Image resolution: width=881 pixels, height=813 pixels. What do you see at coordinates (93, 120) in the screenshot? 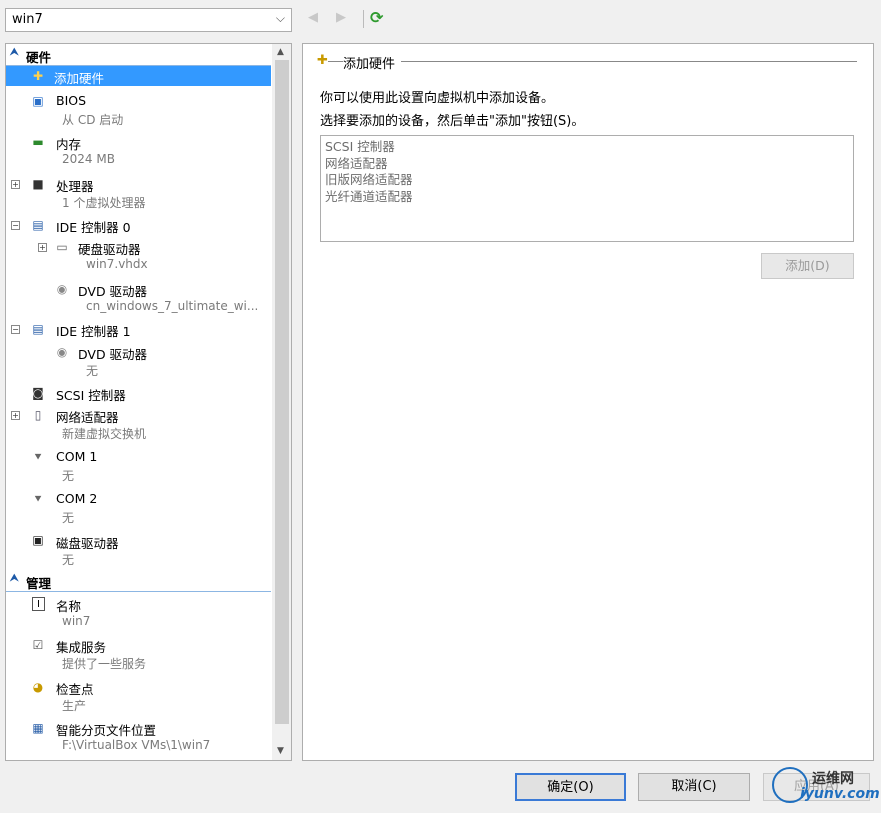
I see `tree-item-sub: 从 CD 启动` at bounding box center [93, 120].